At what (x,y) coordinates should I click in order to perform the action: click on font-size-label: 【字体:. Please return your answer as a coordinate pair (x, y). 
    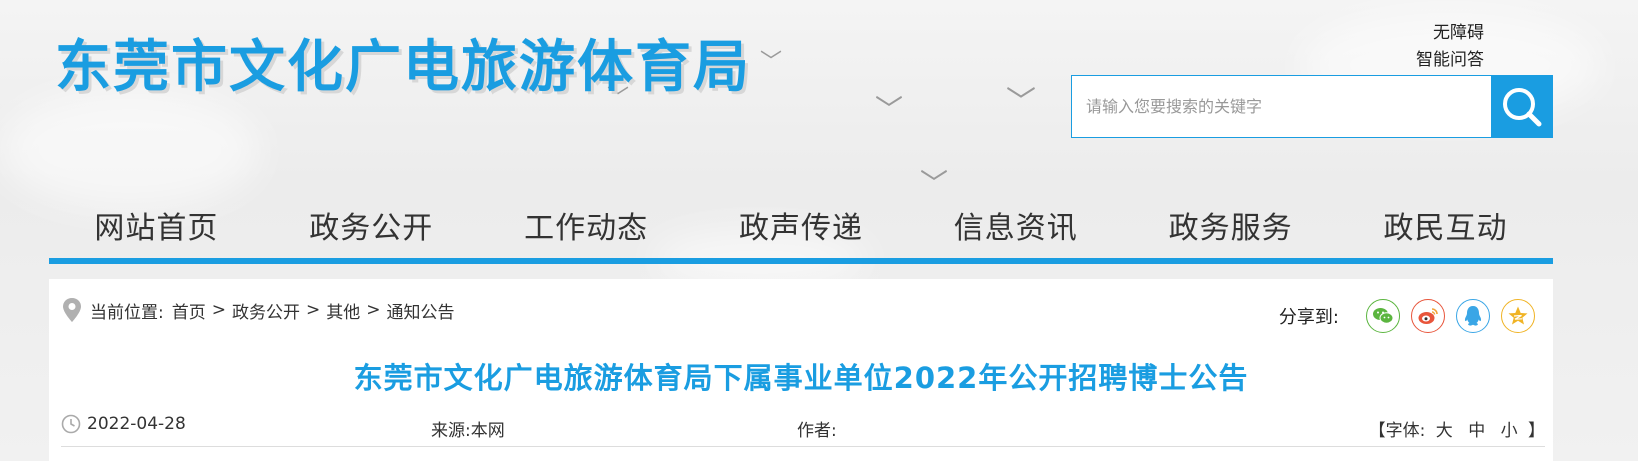
    Looking at the image, I should click on (1397, 431).